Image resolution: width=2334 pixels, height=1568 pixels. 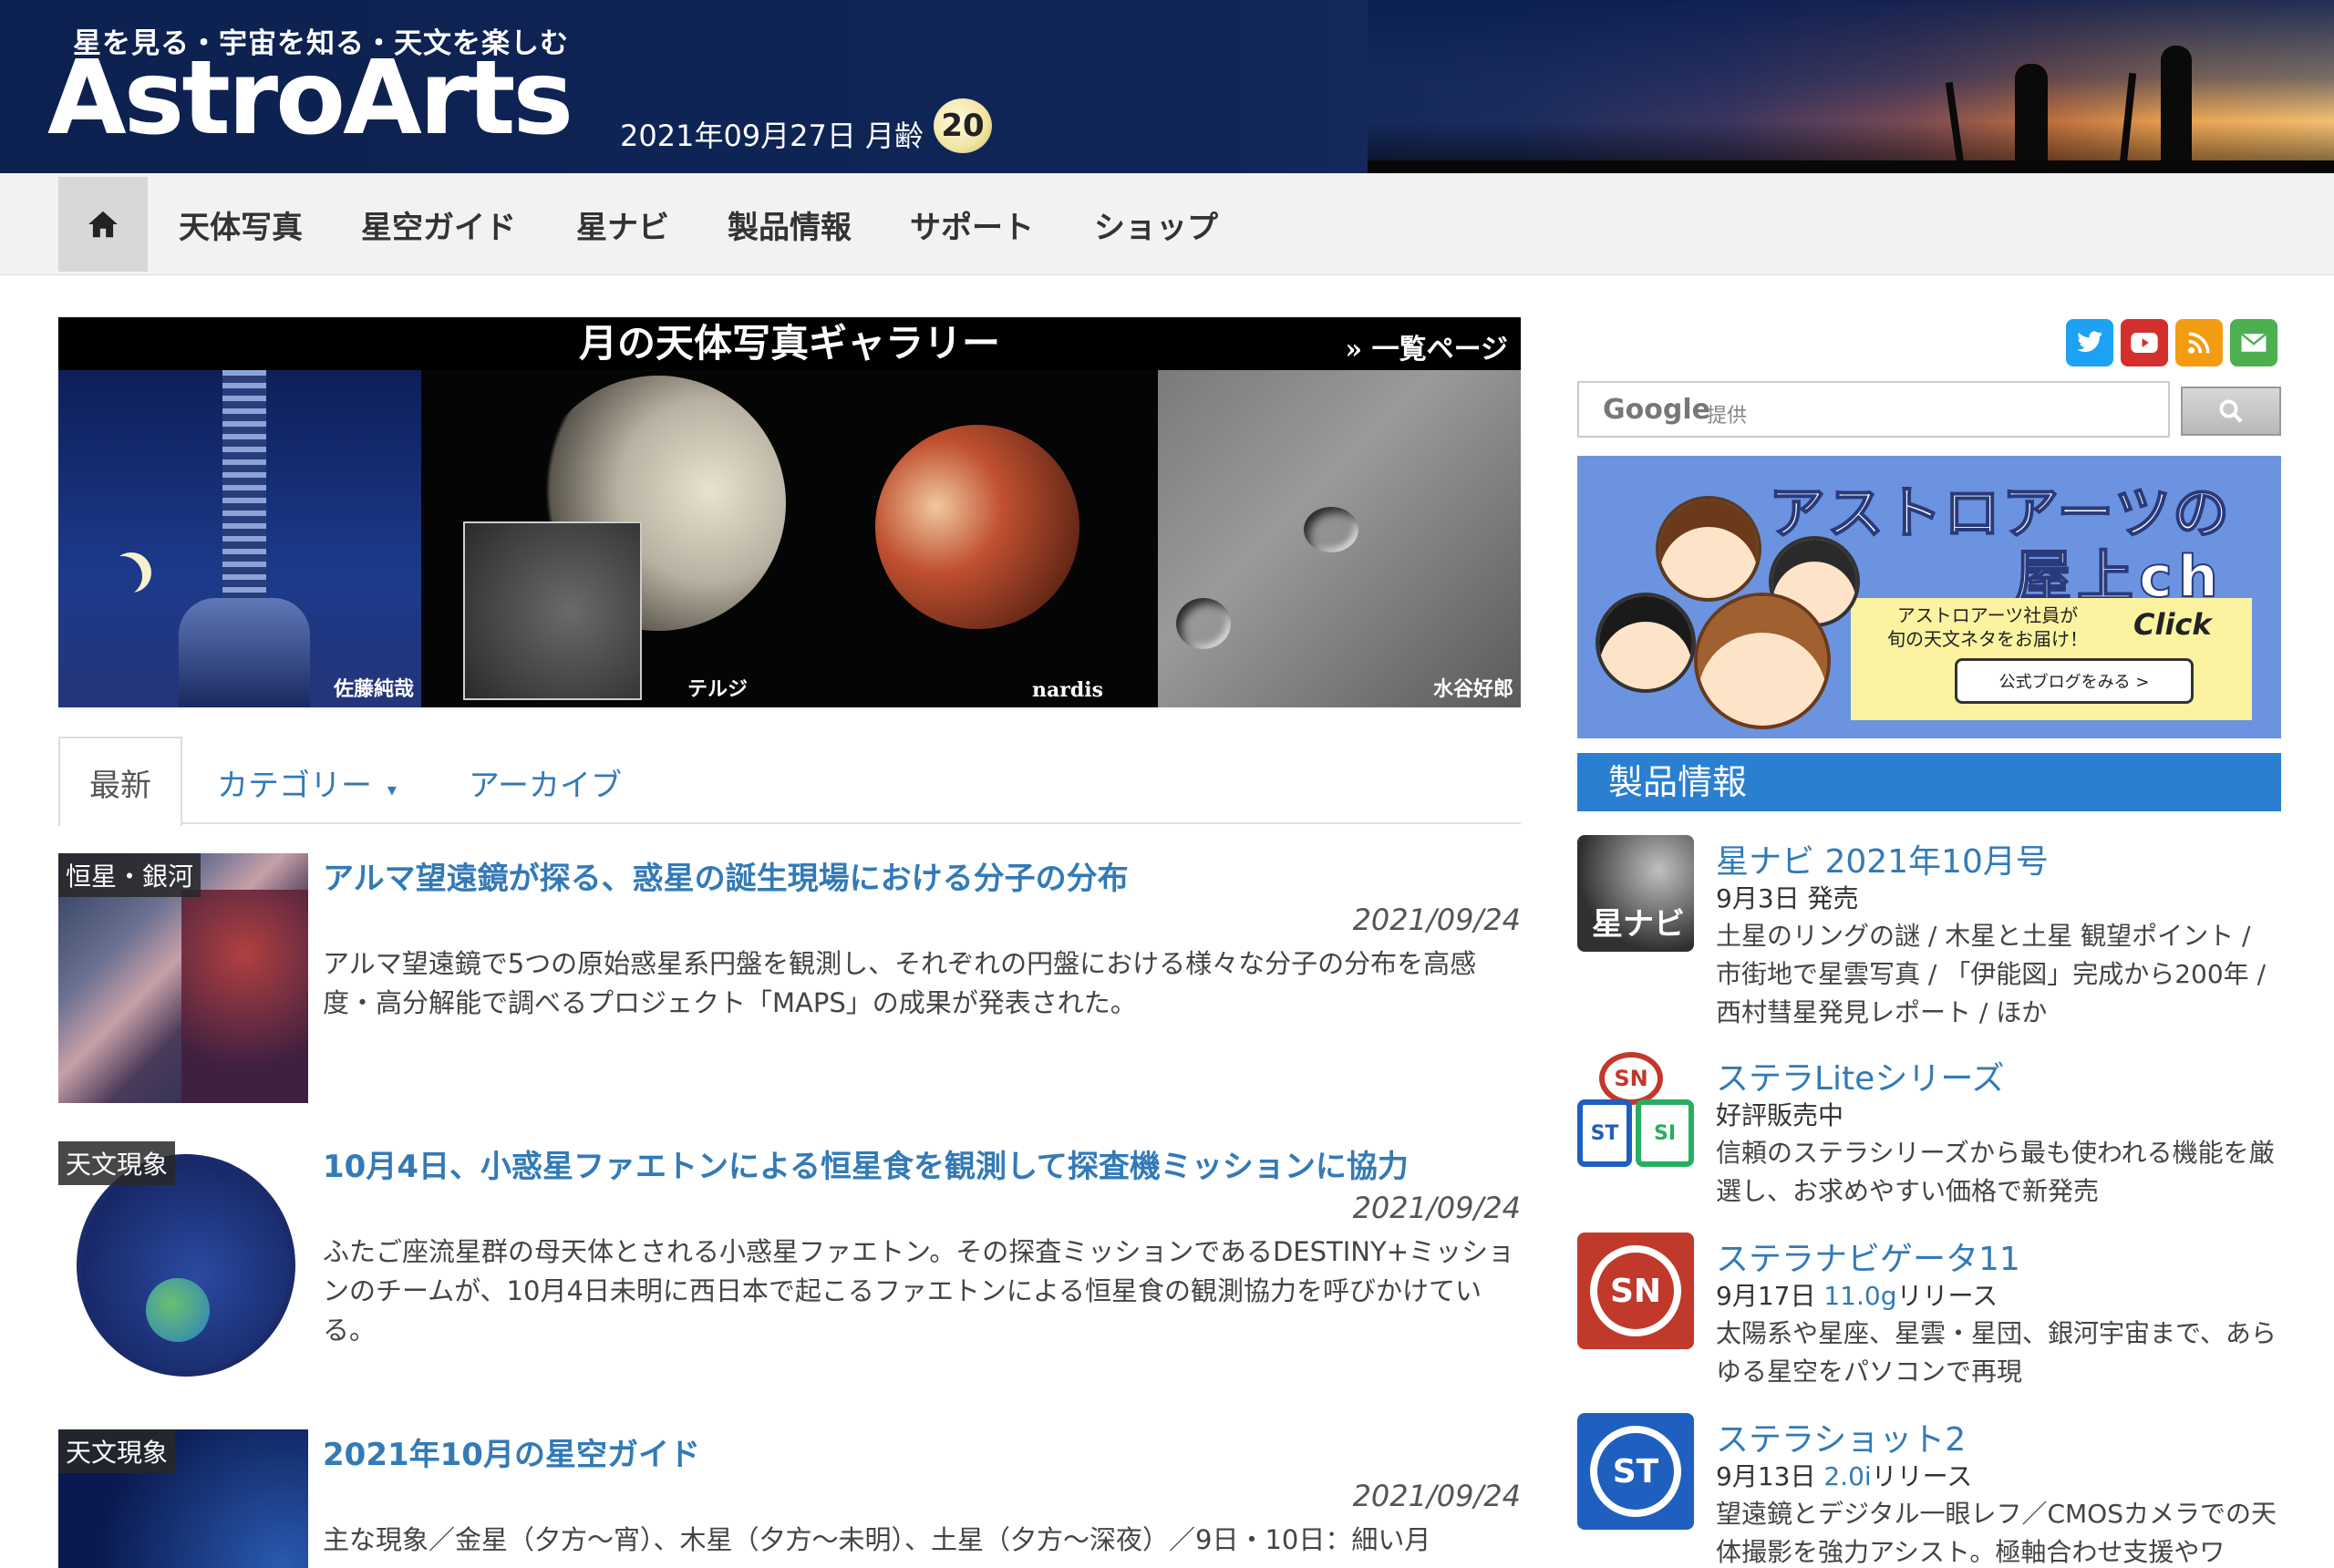 I want to click on product-date-text: 9月3日 発売, so click(x=1787, y=898).